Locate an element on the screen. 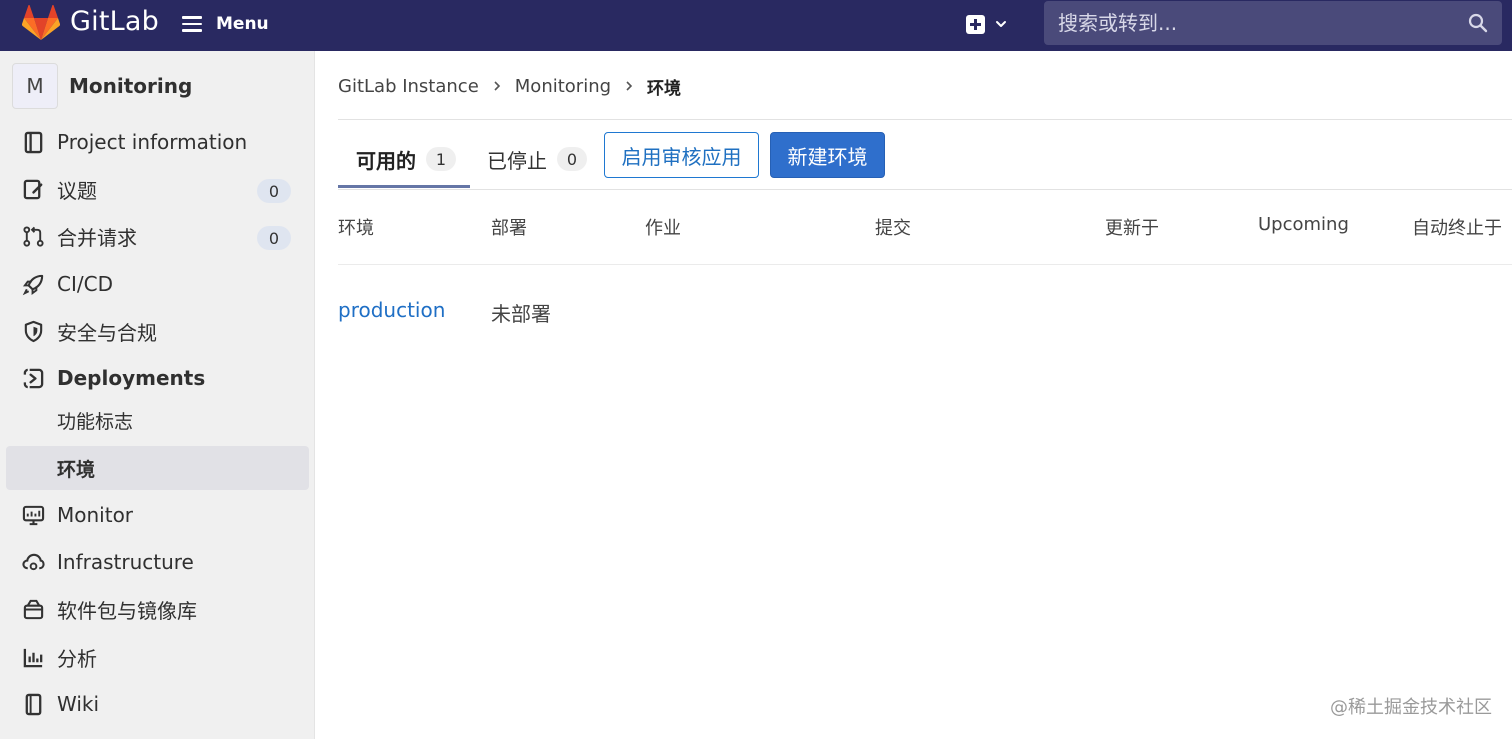  rocket-icon is located at coordinates (33, 285).